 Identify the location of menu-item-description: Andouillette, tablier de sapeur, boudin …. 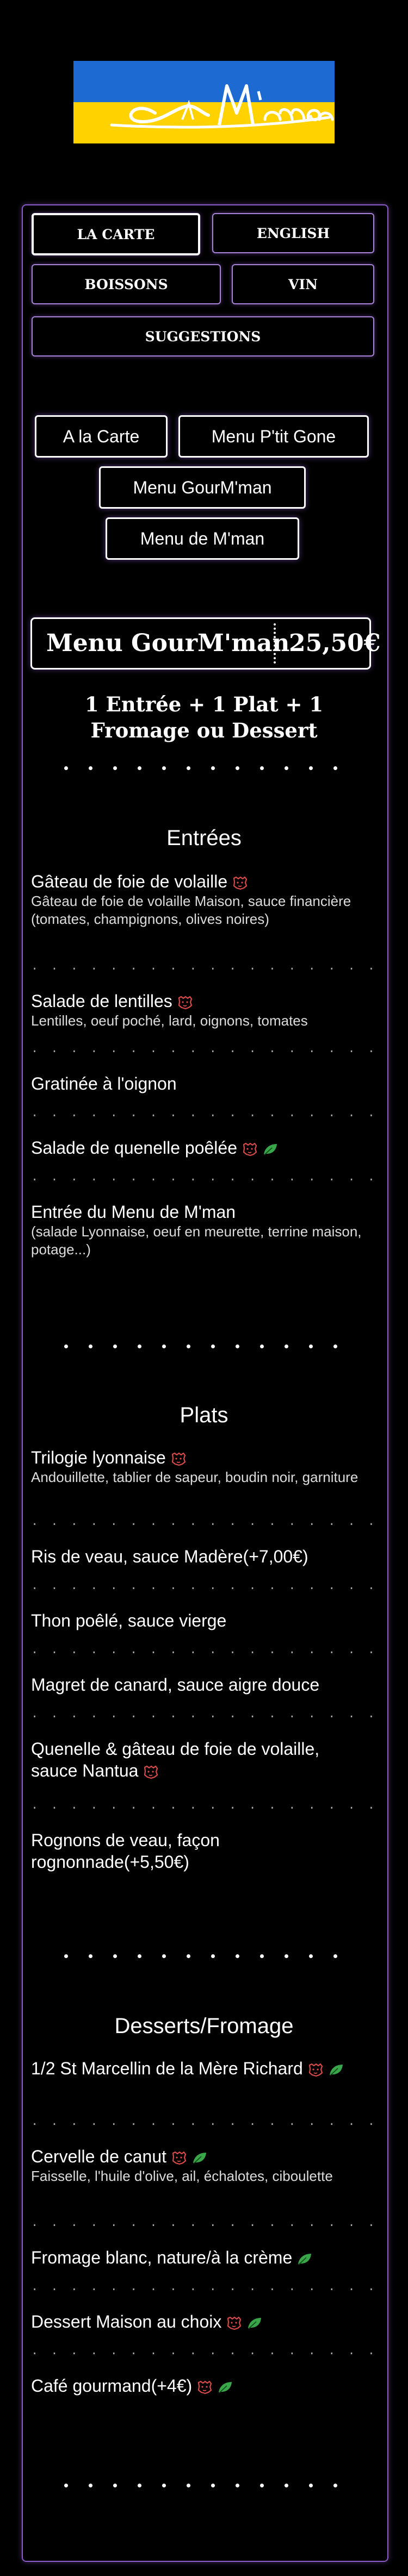
(194, 1477).